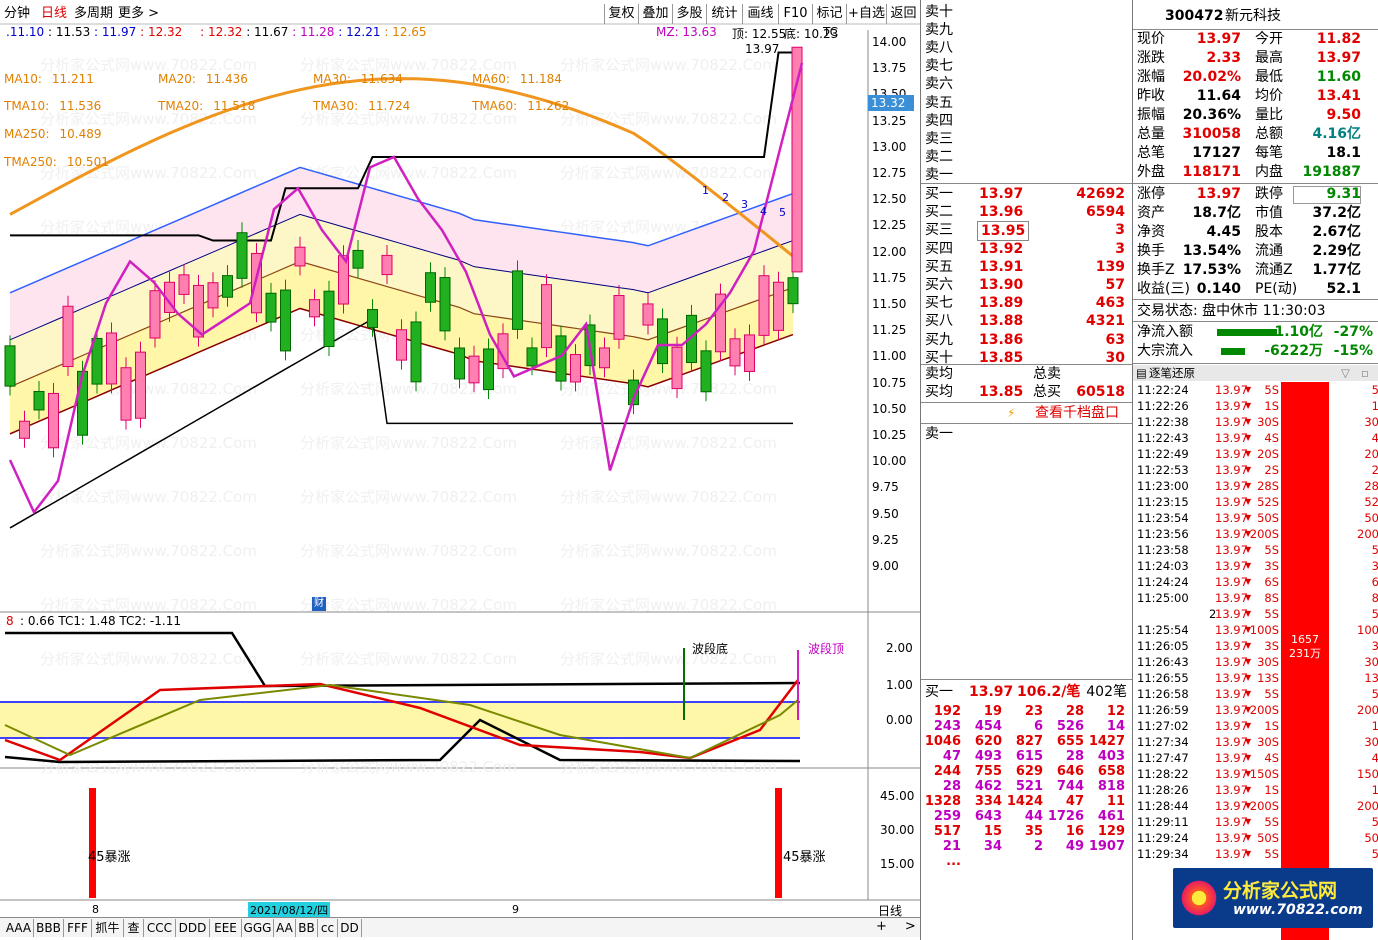 This screenshot has width=1378, height=940. What do you see at coordinates (939, 48) in the screenshot?
I see `sell-level-label: 卖八` at bounding box center [939, 48].